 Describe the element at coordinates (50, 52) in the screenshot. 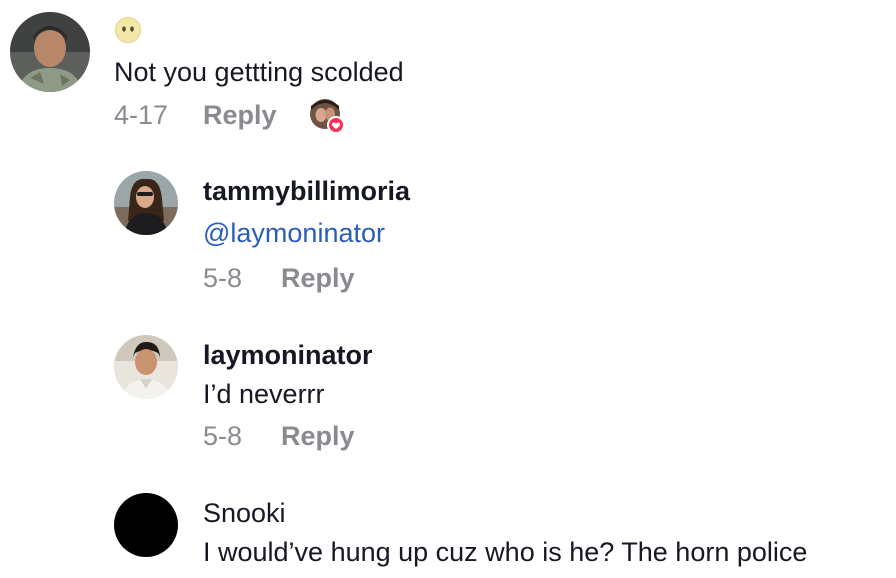

I see `avatar-top-commenter` at that location.